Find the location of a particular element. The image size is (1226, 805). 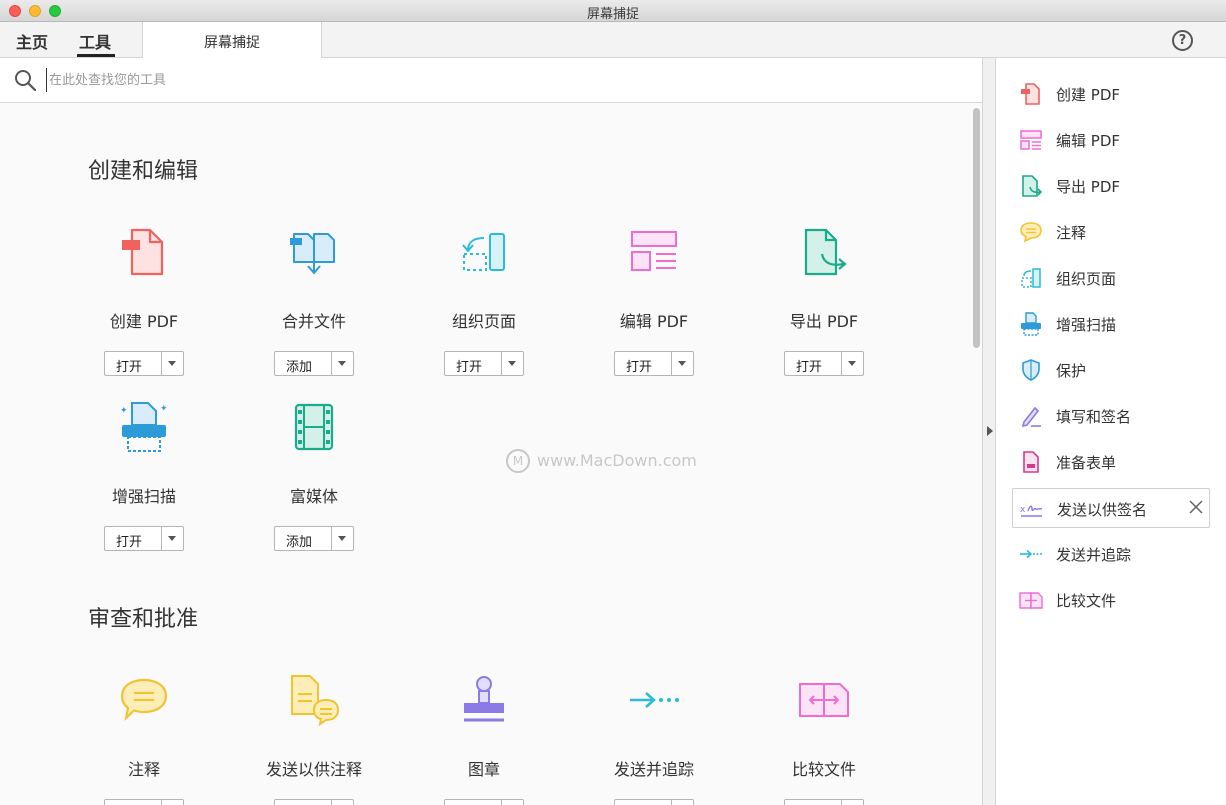

panel-item-edit-pdf: 编辑 PDF is located at coordinates (1111, 140).